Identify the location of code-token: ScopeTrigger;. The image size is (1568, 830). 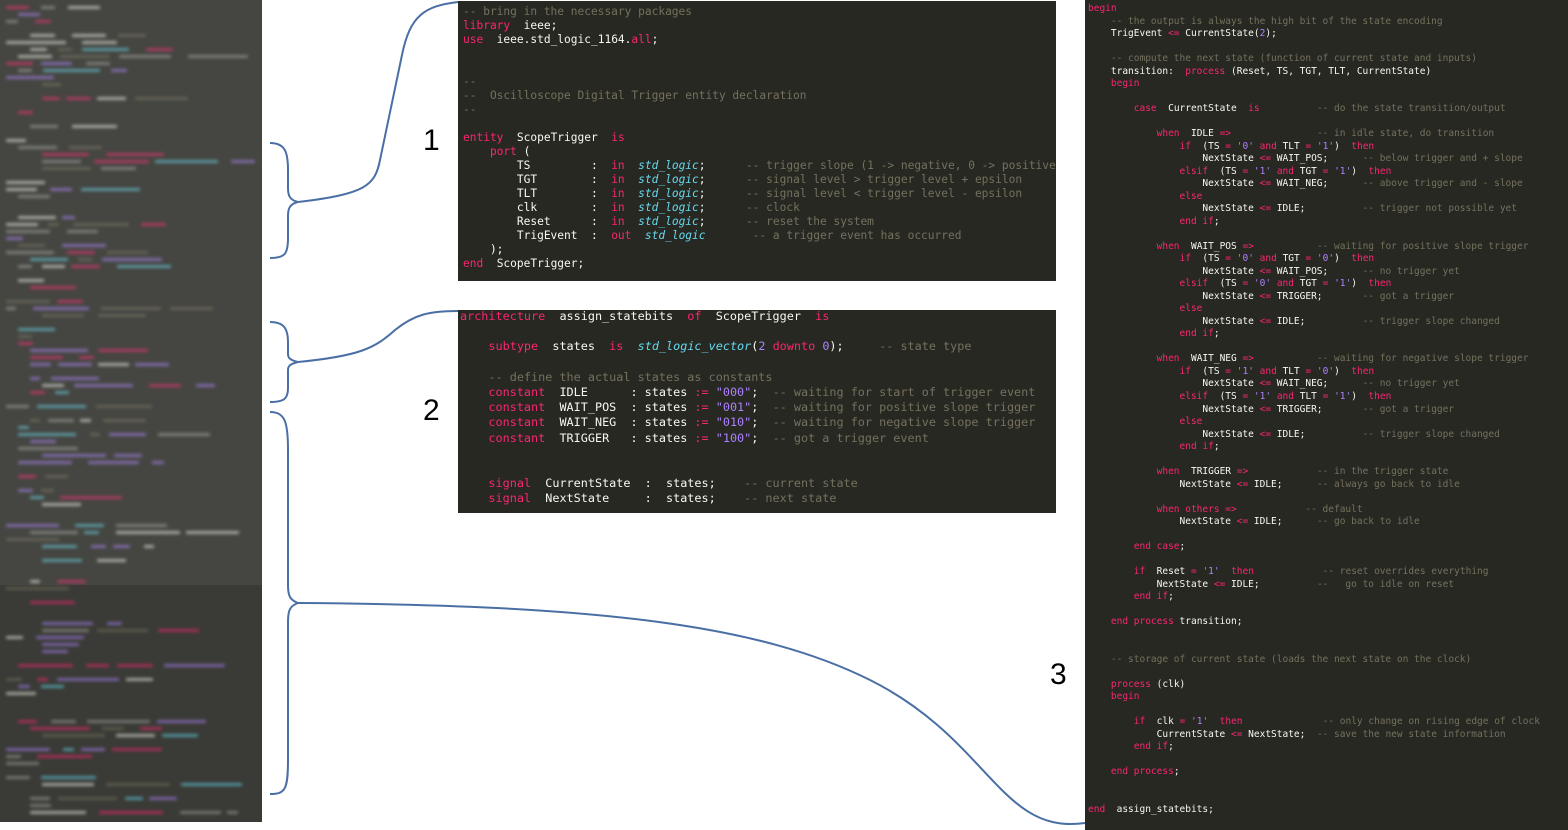
(534, 263).